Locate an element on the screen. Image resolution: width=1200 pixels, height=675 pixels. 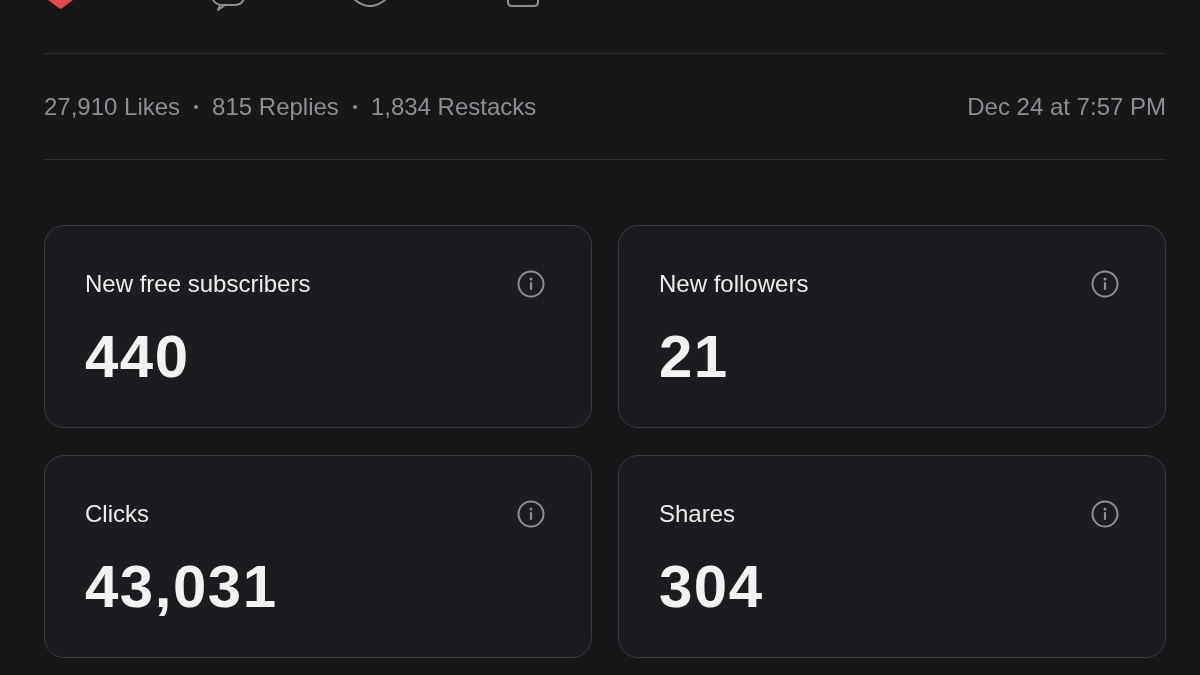
metric-value: 21 is located at coordinates (694, 357).